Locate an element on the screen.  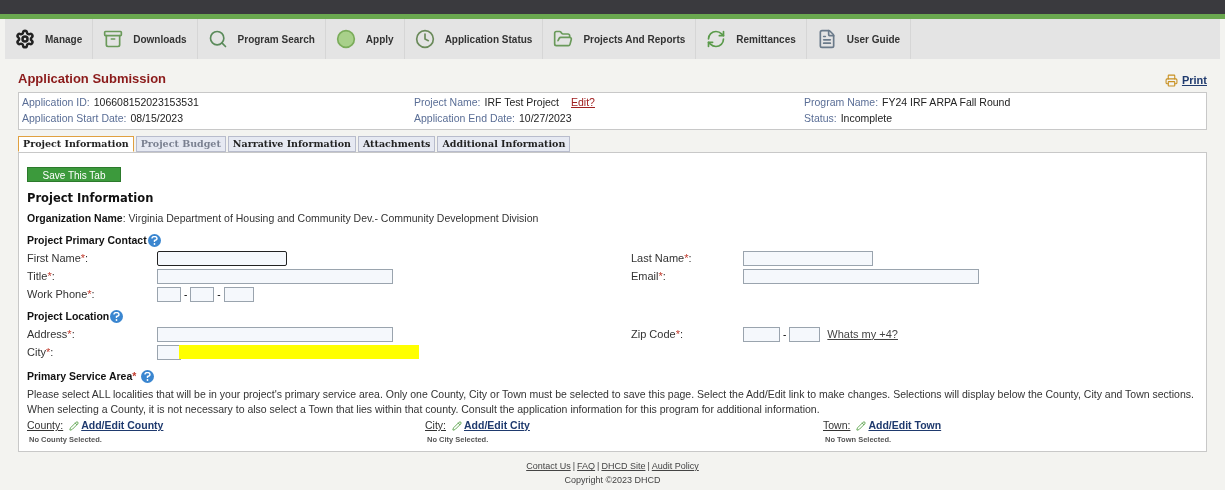
toolbar-button: Manage is located at coordinates (49, 39).